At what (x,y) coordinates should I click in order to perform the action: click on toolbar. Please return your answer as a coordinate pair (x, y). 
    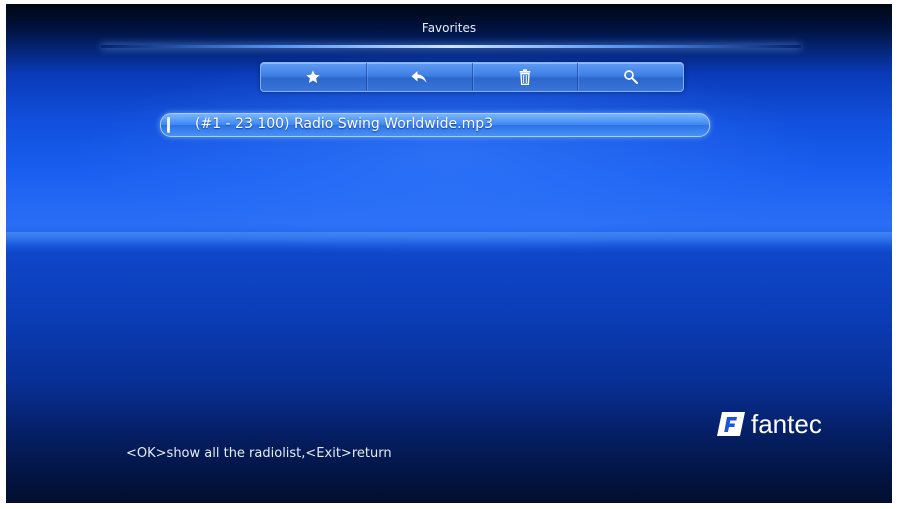
    Looking at the image, I should click on (472, 77).